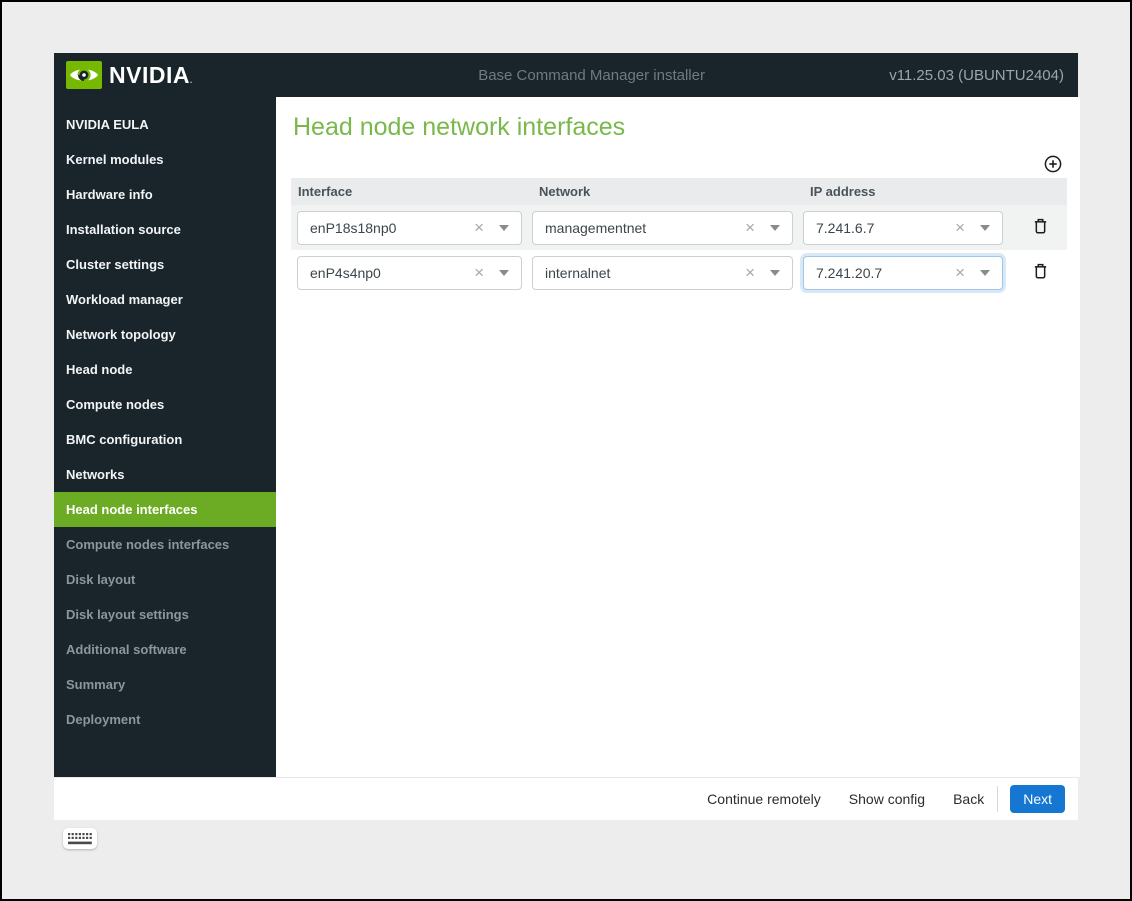 The image size is (1132, 901). I want to click on sidebar-item-label: Network topology, so click(121, 334).